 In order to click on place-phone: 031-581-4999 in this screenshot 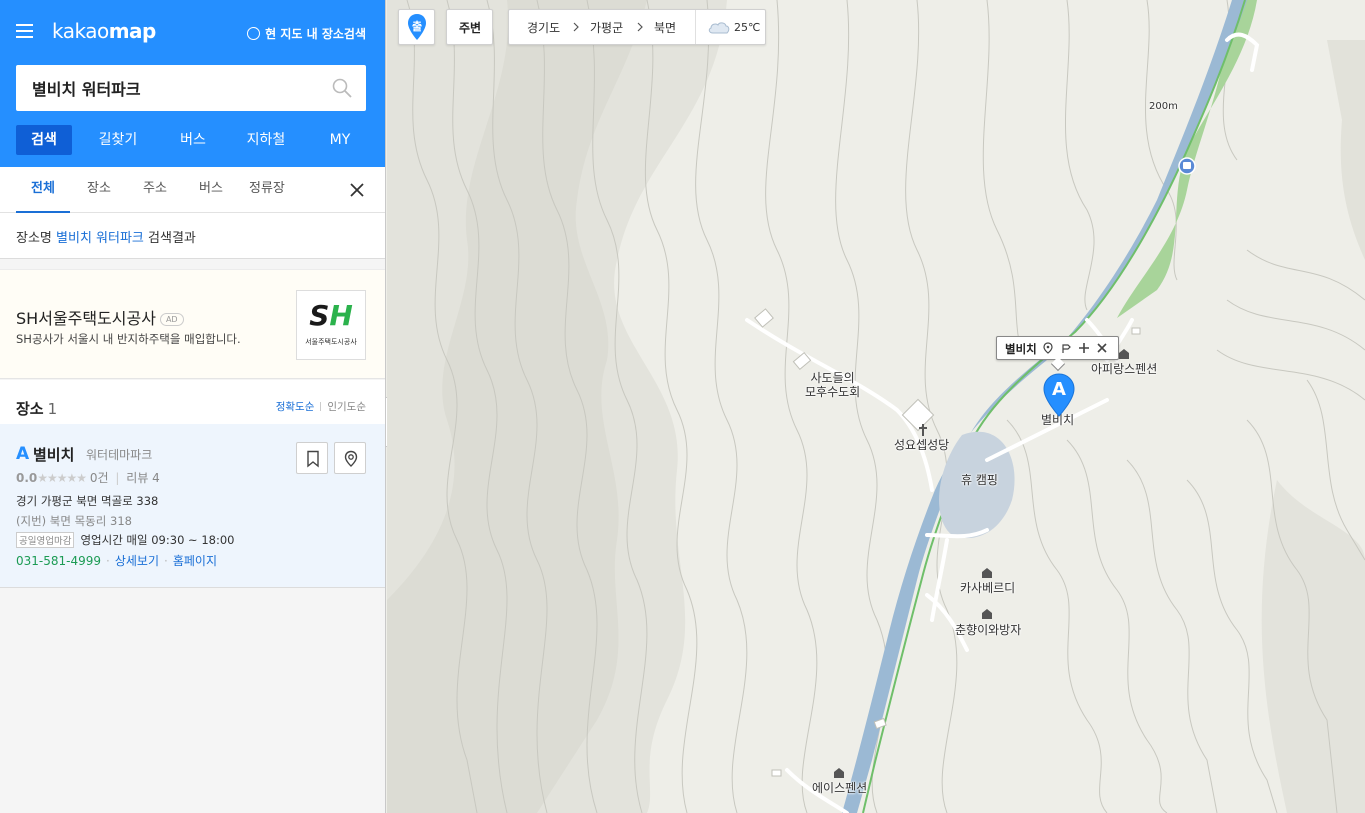, I will do `click(58, 561)`.